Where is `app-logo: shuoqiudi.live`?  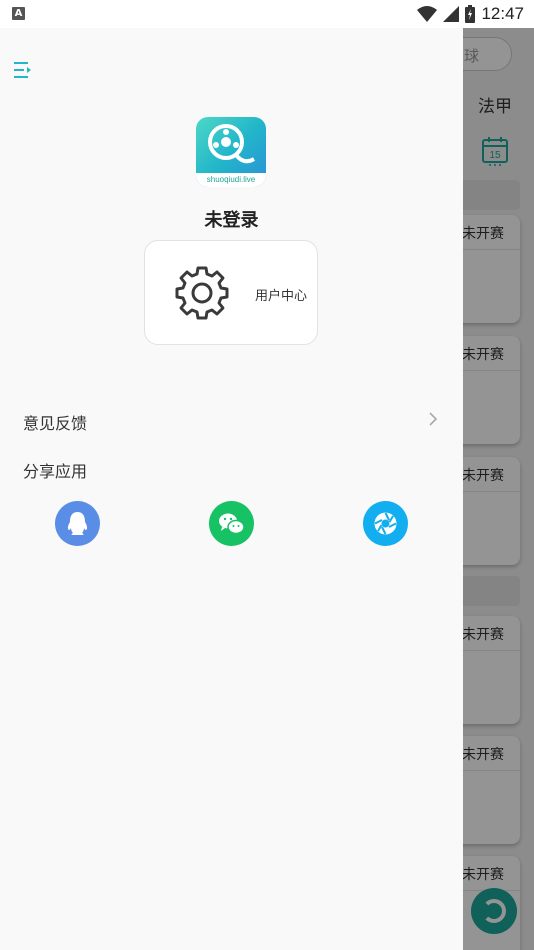 app-logo: shuoqiudi.live is located at coordinates (231, 152).